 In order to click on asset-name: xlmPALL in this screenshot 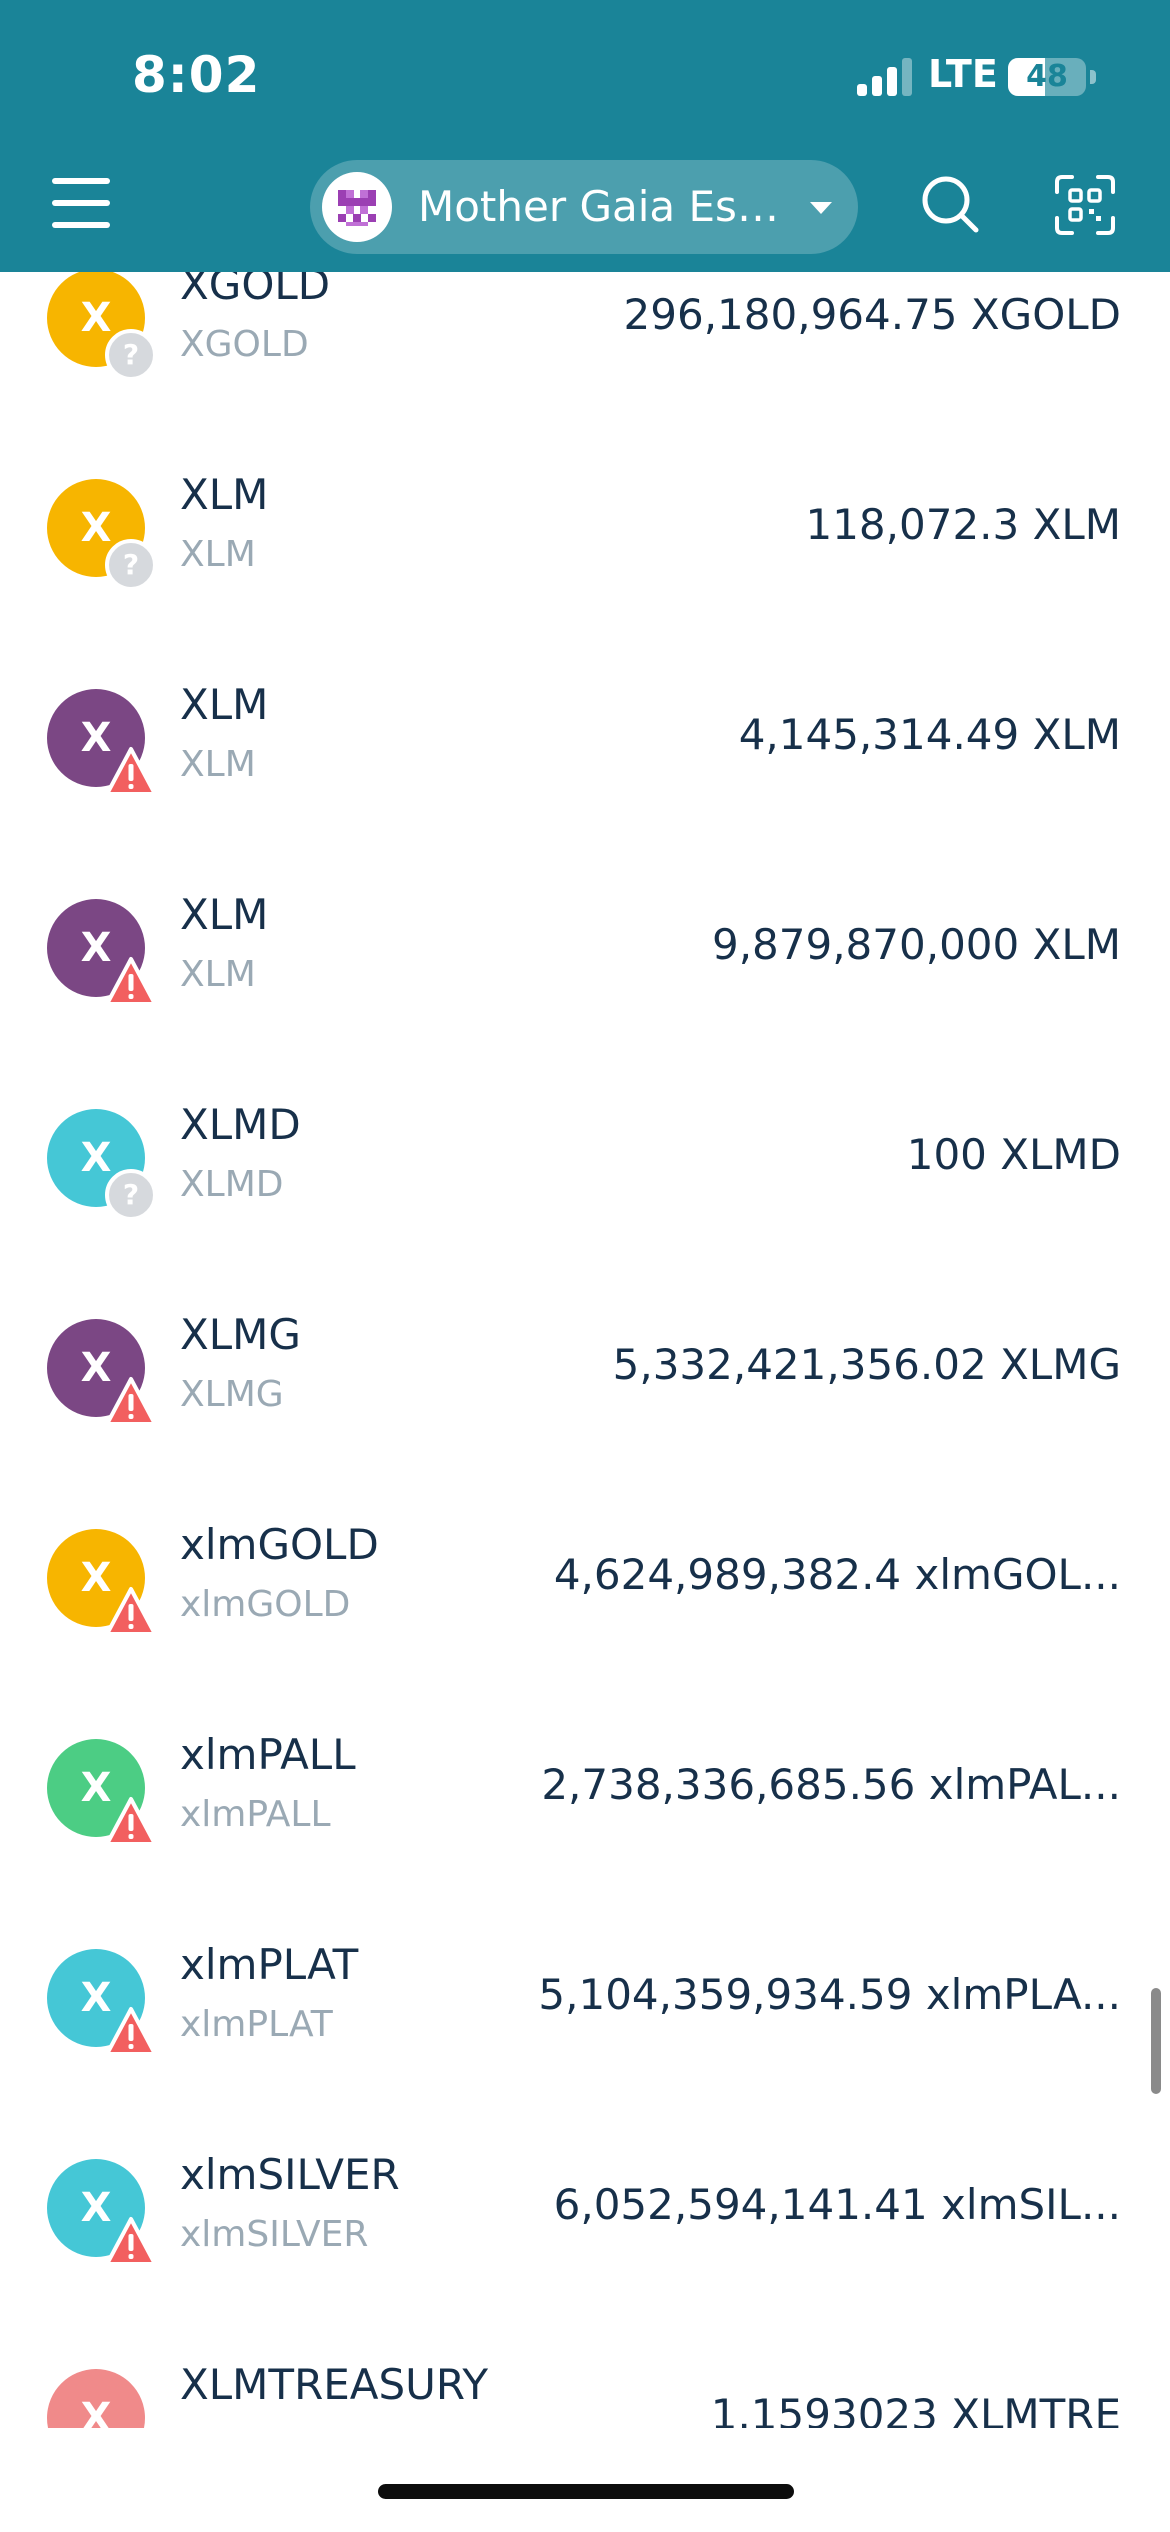, I will do `click(268, 1754)`.